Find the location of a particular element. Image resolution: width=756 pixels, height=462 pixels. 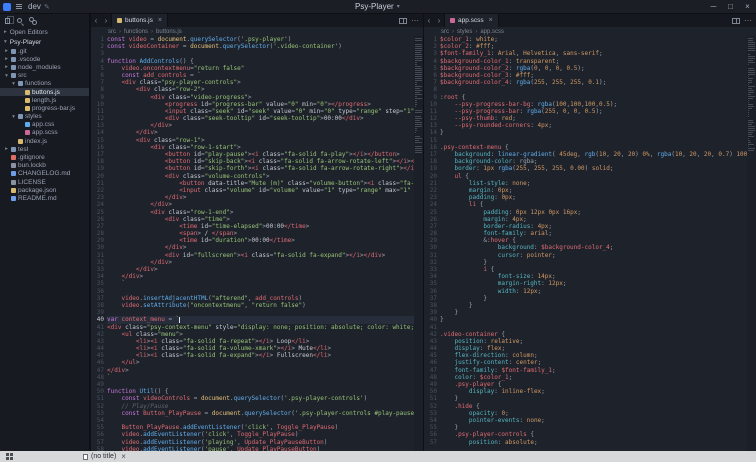

breadcrumb: src › functions › buttons.js is located at coordinates (257, 31).